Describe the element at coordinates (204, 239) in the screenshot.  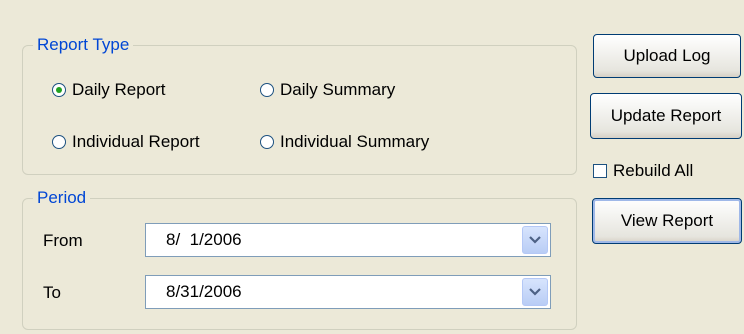
I see `from-date-value: 8/ 1/2006` at that location.